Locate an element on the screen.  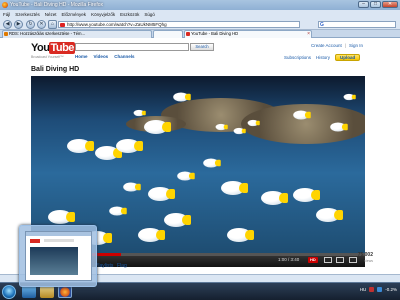
tab-youtube: YouTube - Bali Diving HD × is located at coordinates (248, 34).